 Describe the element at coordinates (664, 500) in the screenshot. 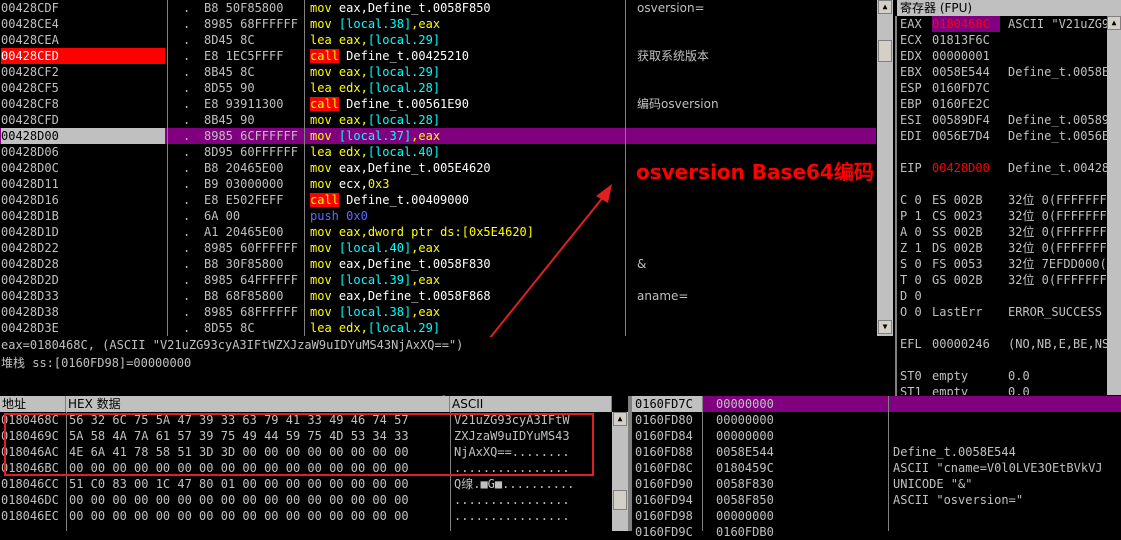

I see `stack-address: 0160FD94` at that location.